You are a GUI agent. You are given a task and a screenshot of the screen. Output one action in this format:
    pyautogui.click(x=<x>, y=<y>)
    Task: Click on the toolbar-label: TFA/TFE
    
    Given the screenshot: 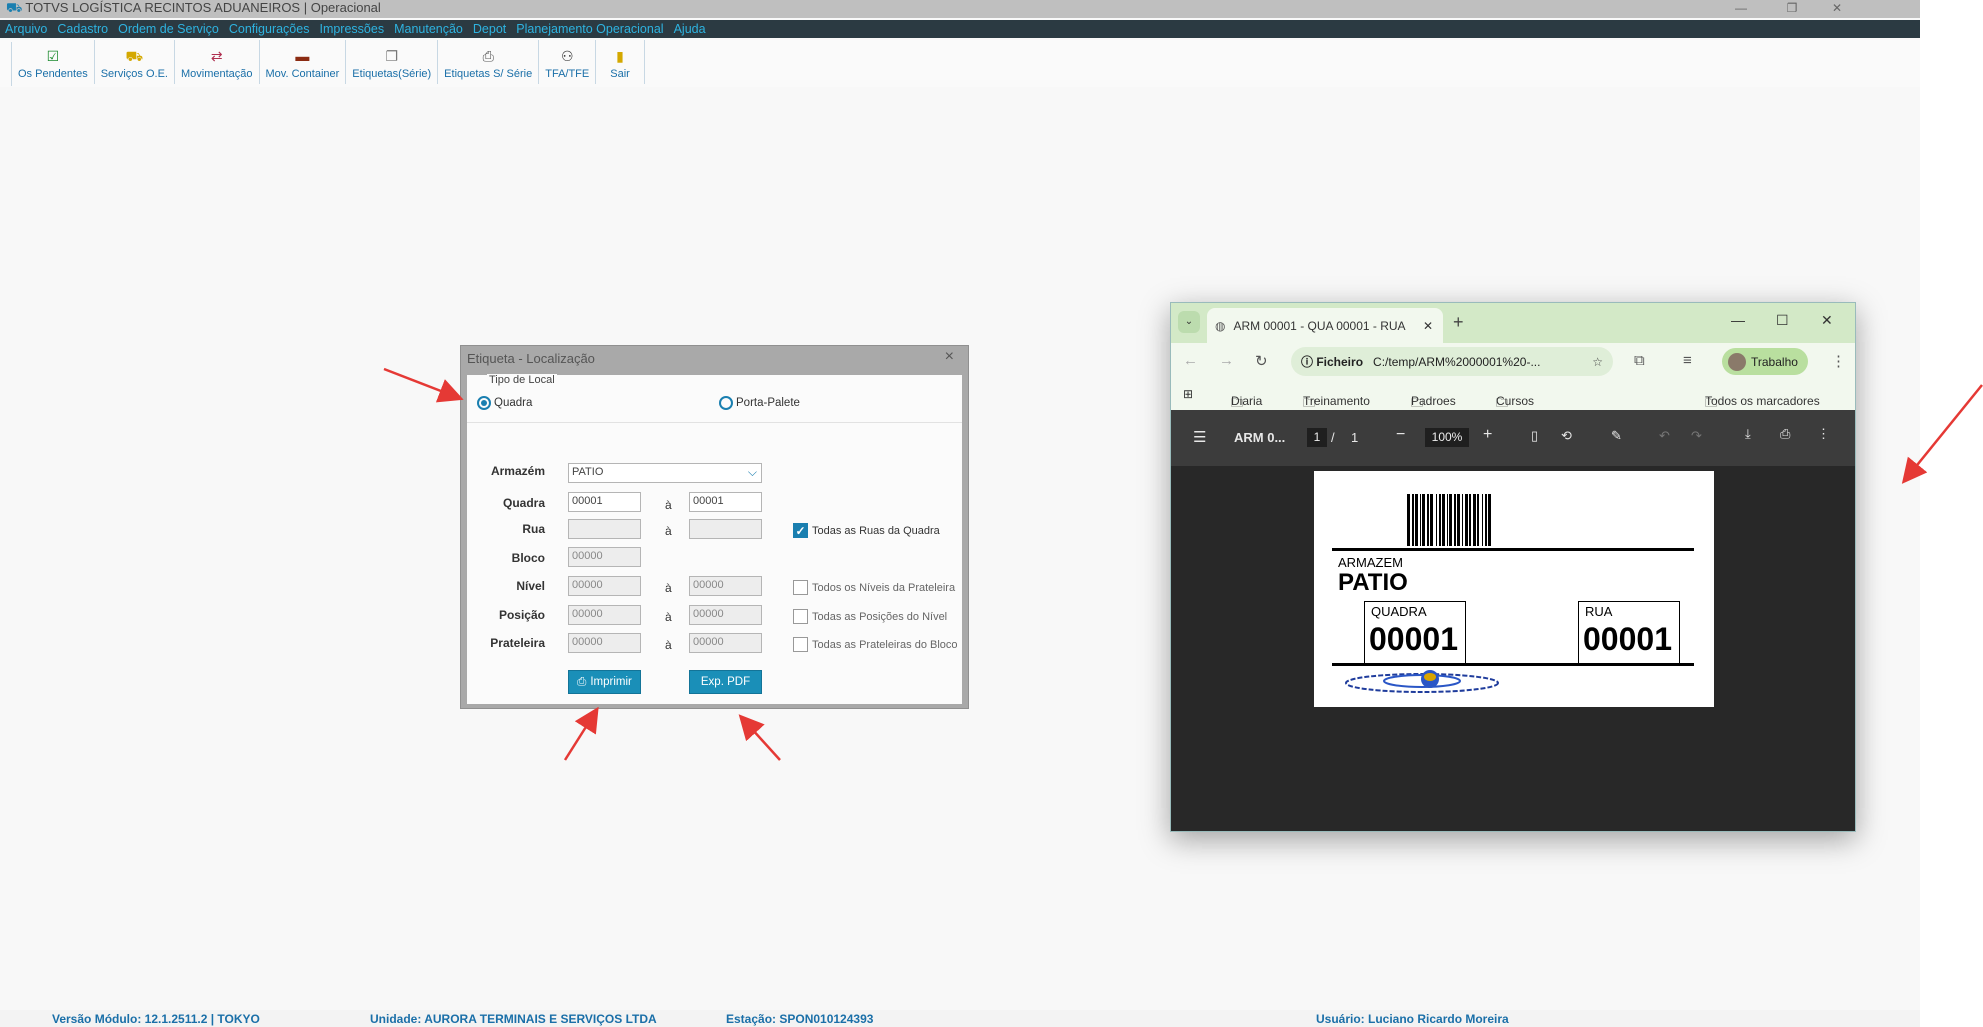 What is the action you would take?
    pyautogui.click(x=567, y=74)
    